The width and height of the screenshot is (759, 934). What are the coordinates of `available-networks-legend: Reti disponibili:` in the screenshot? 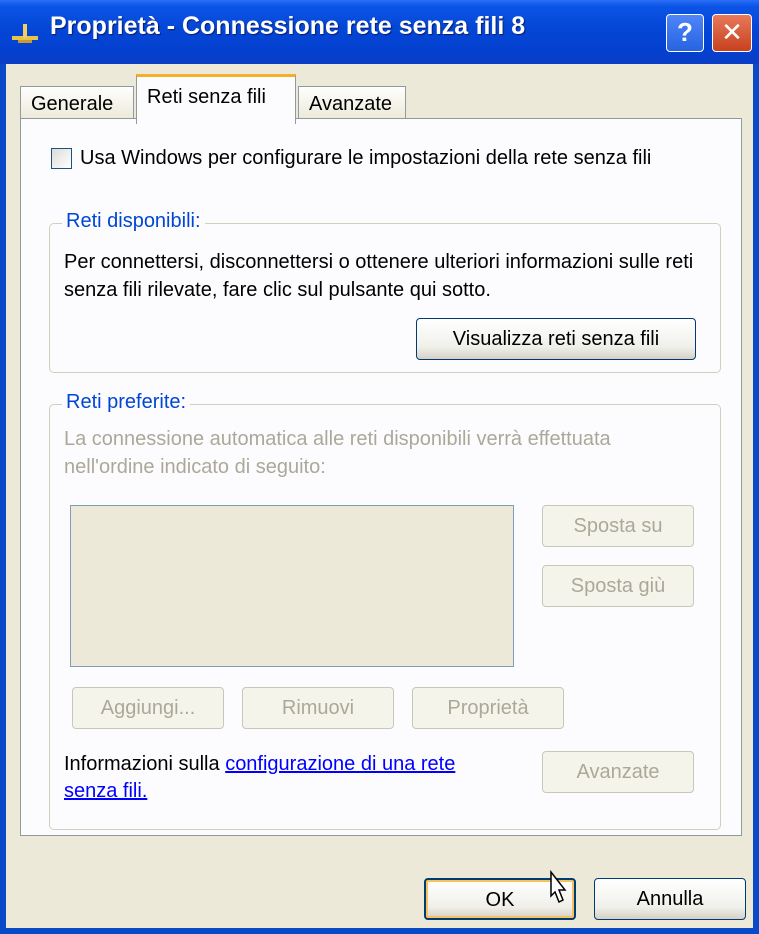 It's located at (133, 221).